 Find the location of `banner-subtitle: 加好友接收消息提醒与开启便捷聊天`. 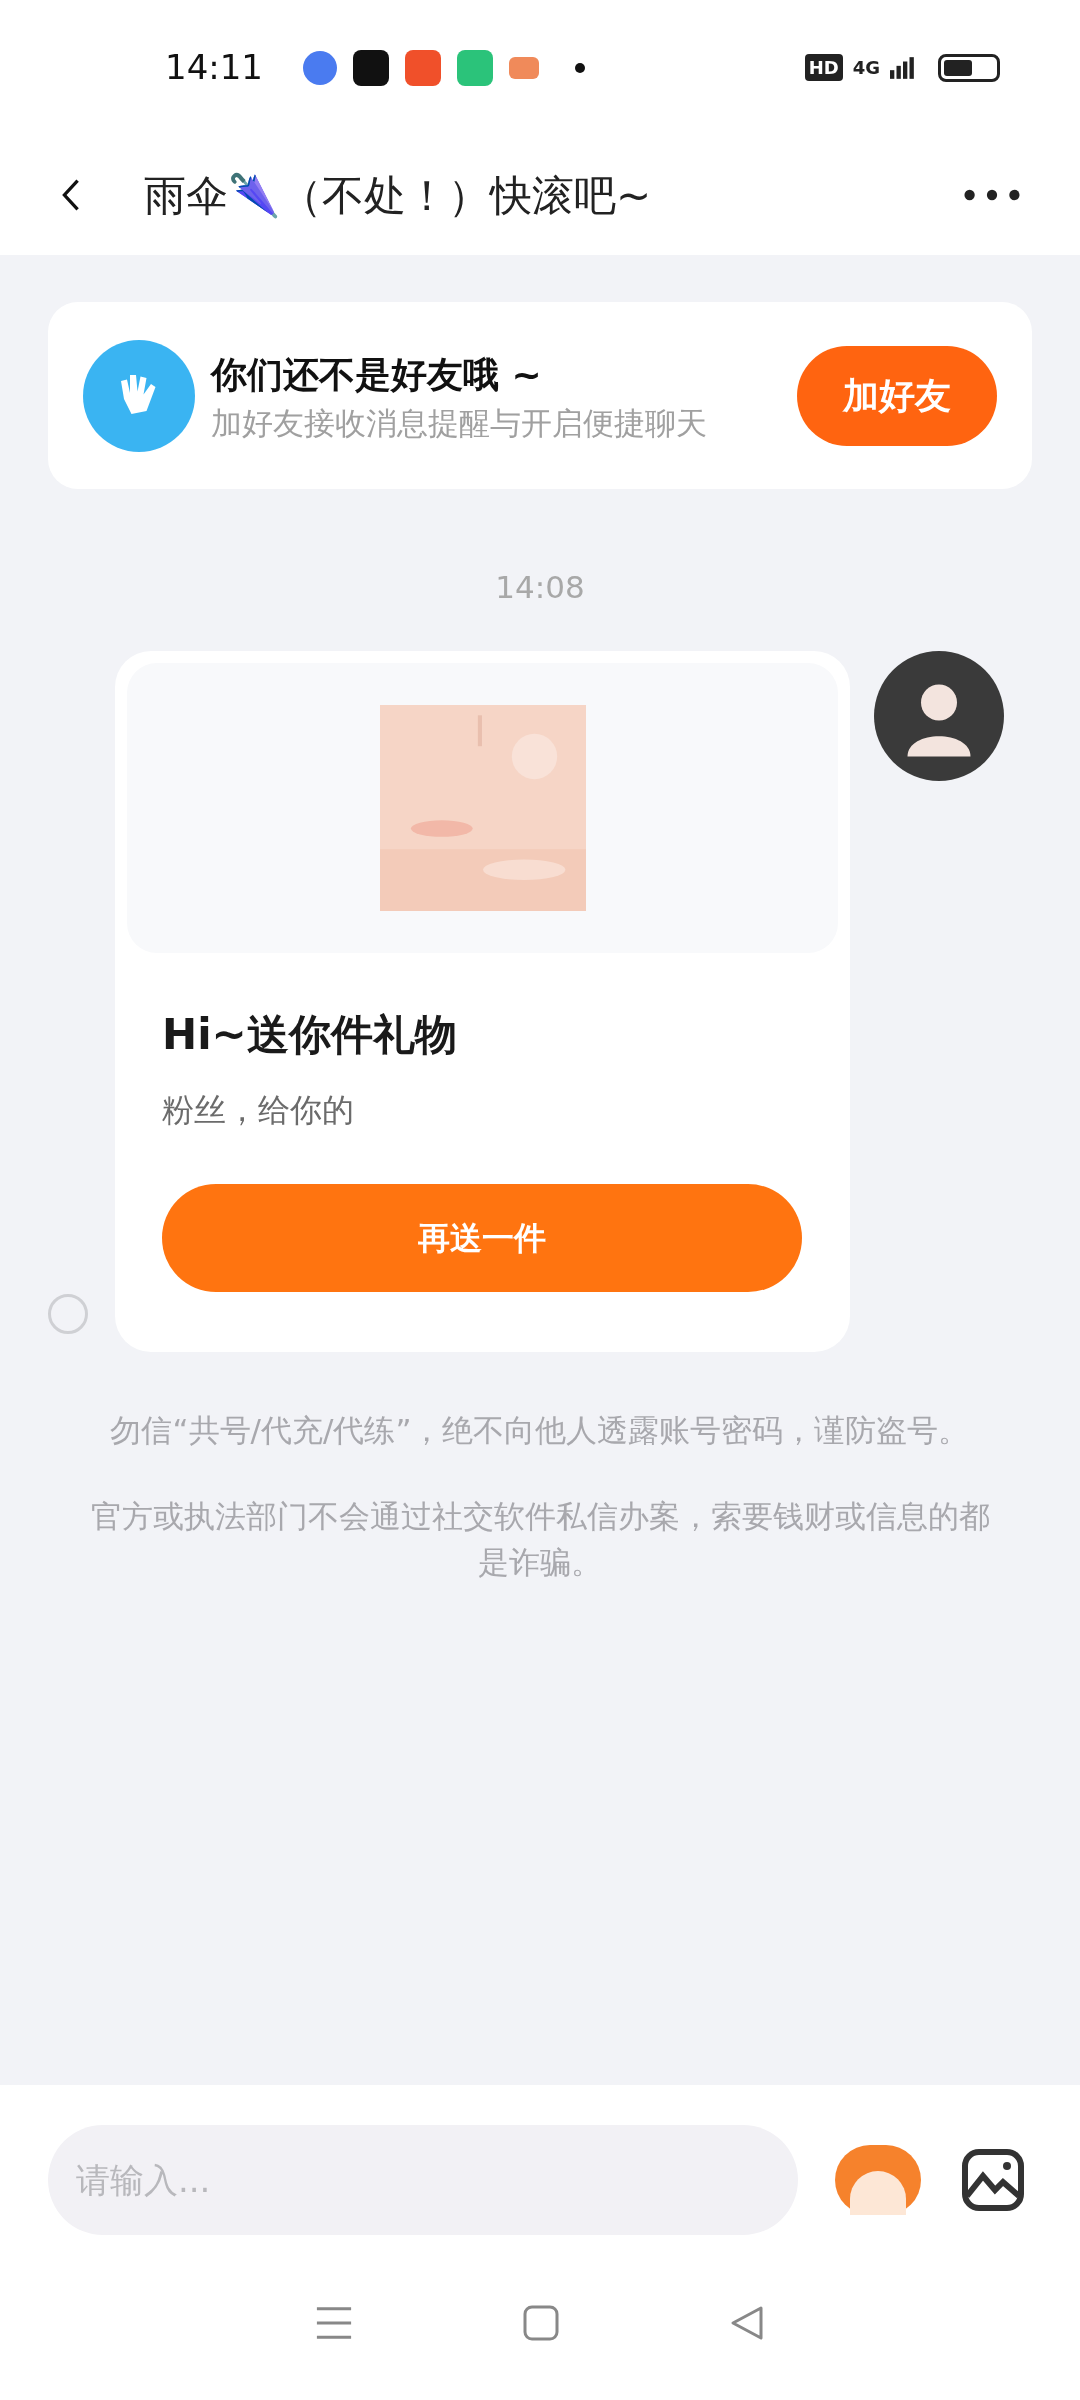

banner-subtitle: 加好友接收消息提醒与开启便捷聊天 is located at coordinates (459, 423).